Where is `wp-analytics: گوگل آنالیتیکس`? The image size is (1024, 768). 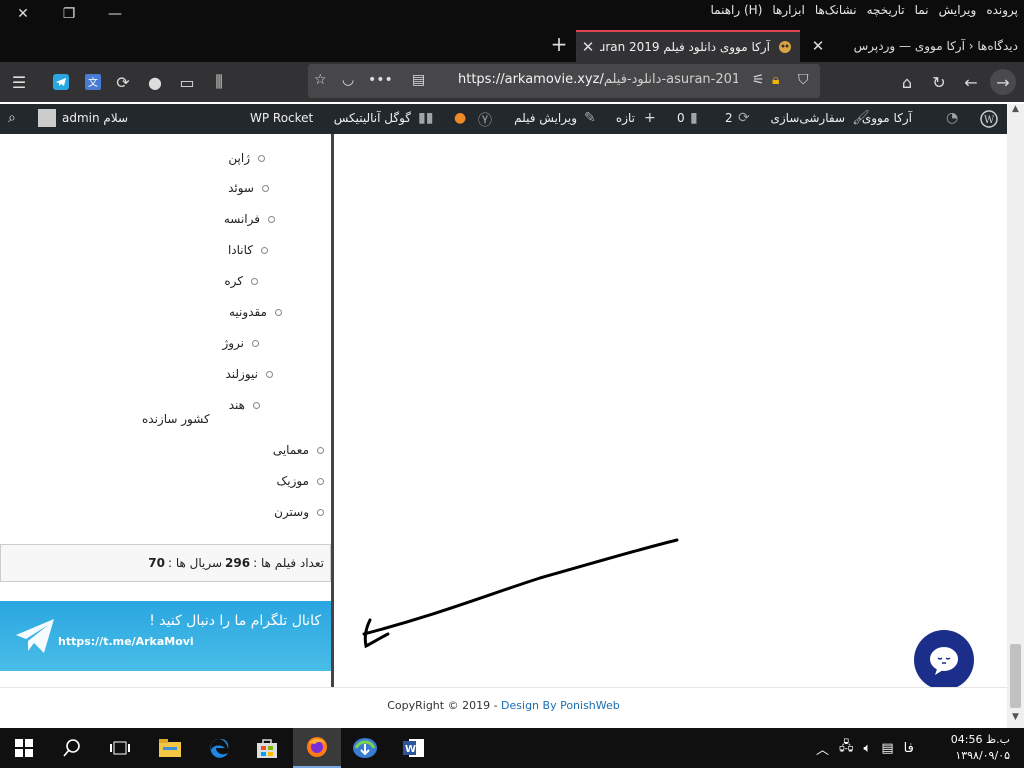
wp-analytics: گوگل آنالیتیکس is located at coordinates (372, 118).